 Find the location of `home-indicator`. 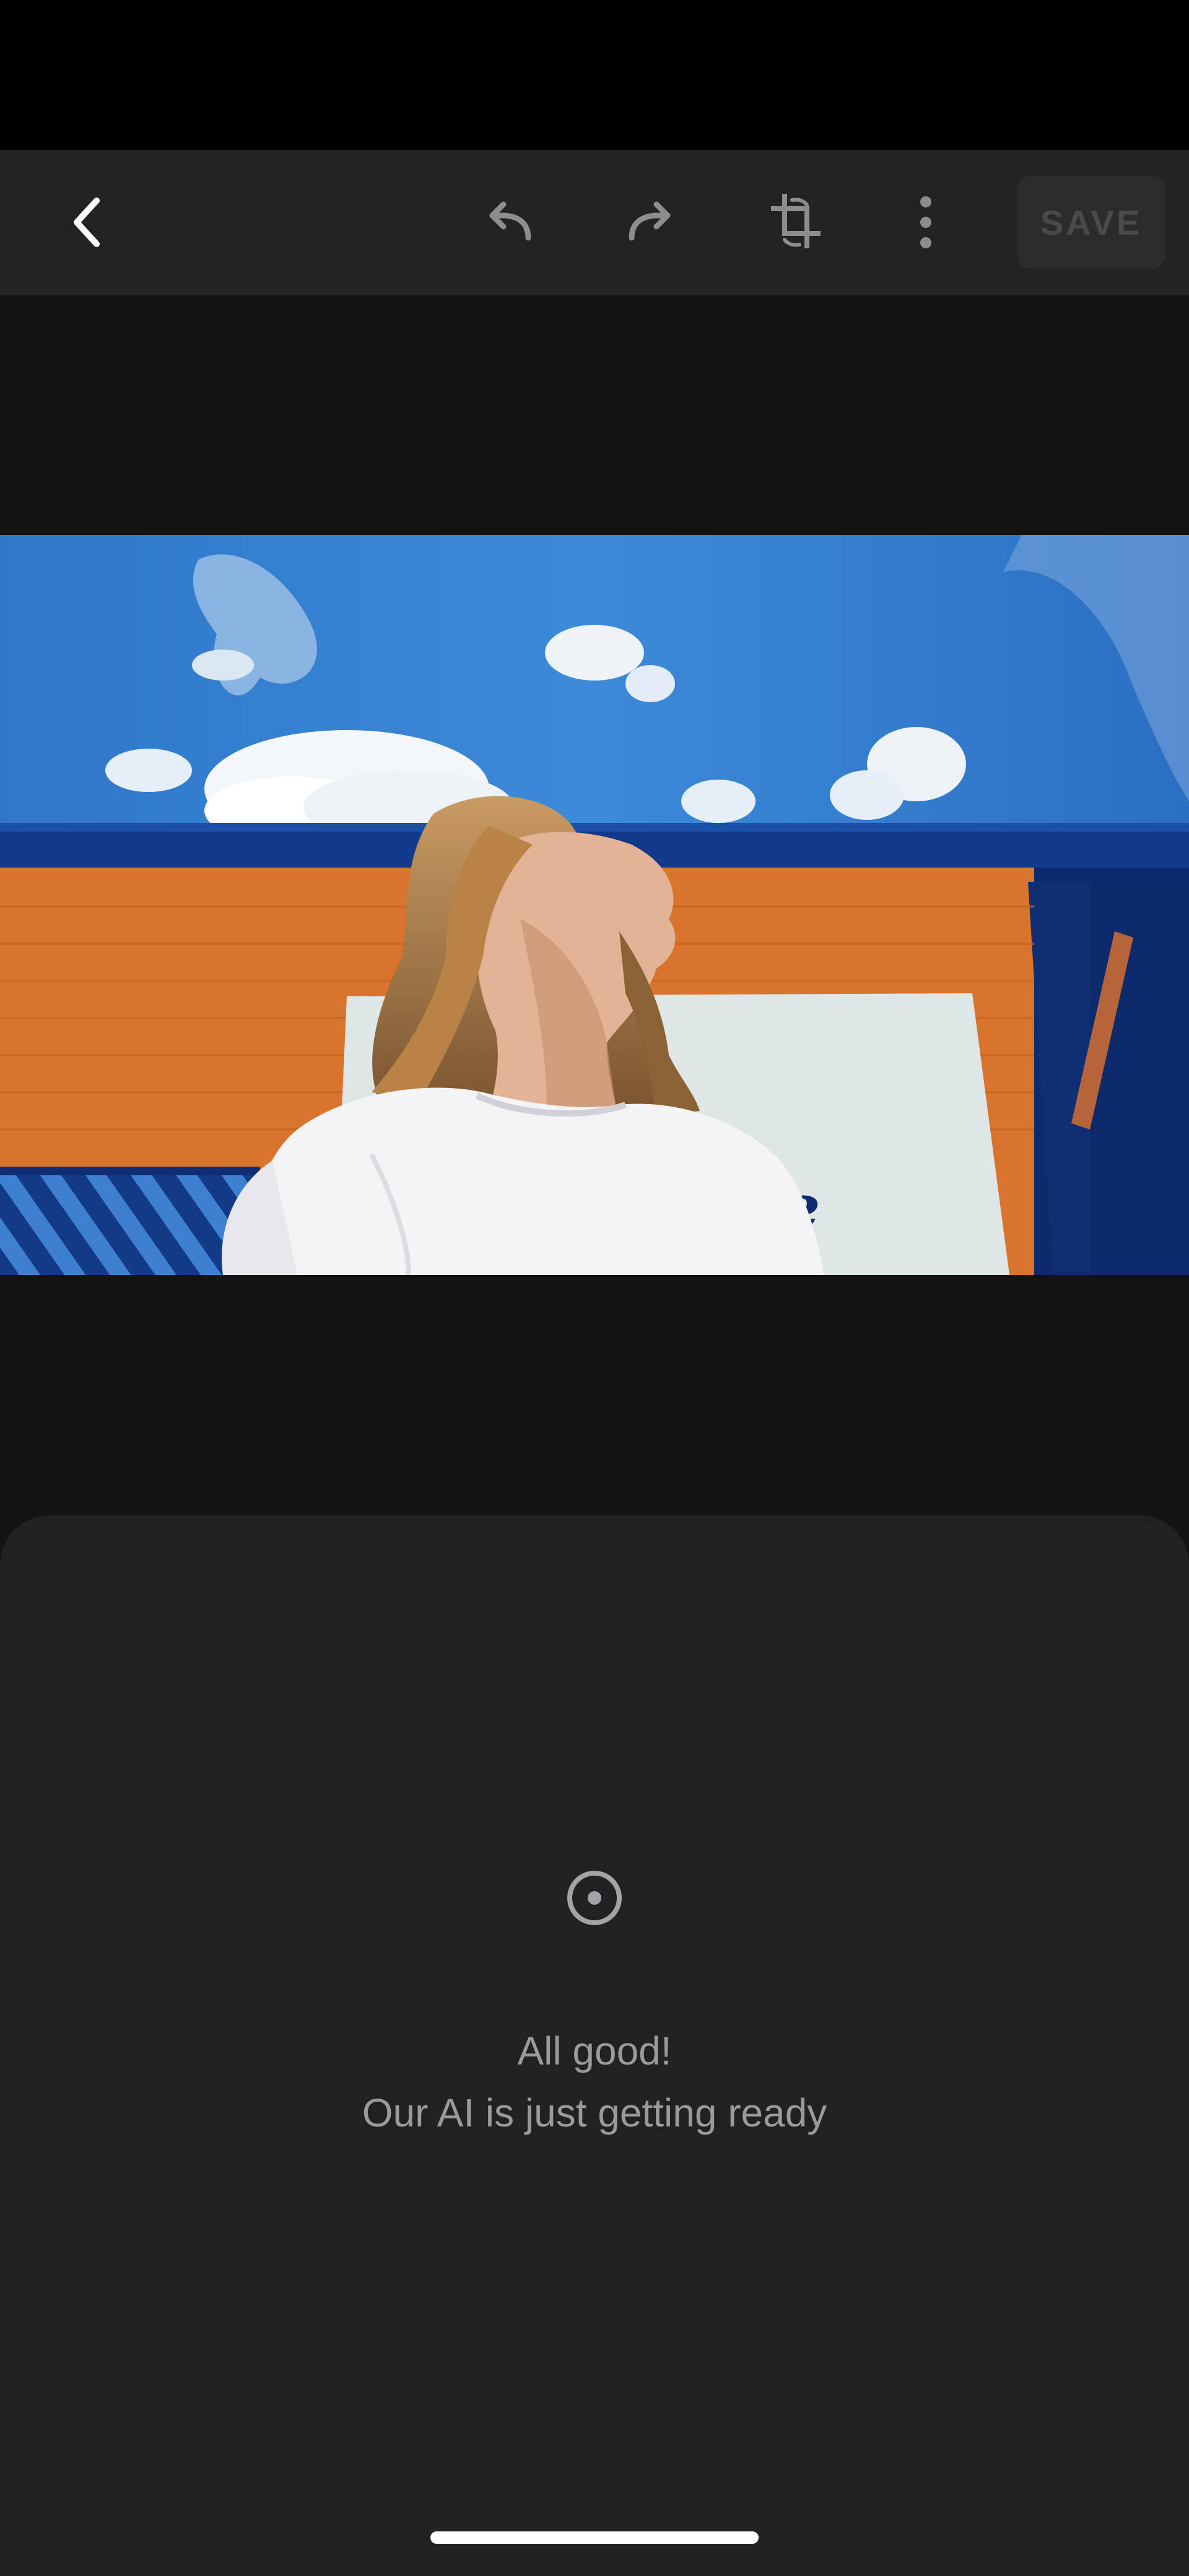

home-indicator is located at coordinates (594, 2538).